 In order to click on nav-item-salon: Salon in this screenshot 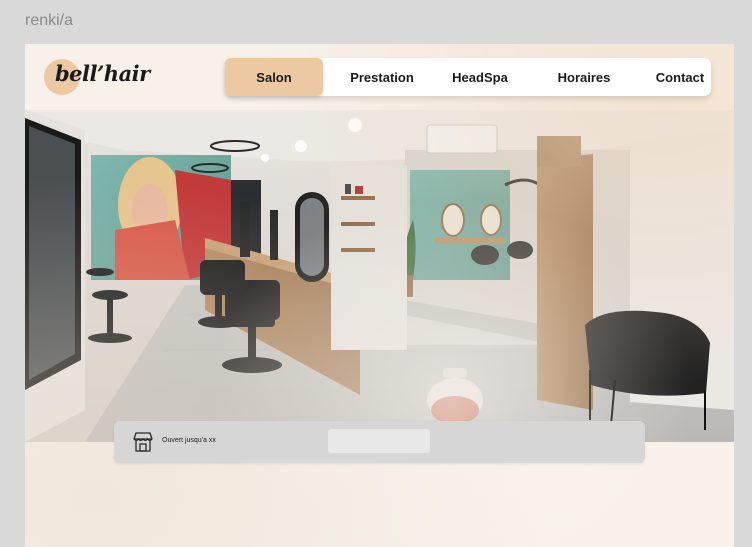, I will do `click(274, 77)`.